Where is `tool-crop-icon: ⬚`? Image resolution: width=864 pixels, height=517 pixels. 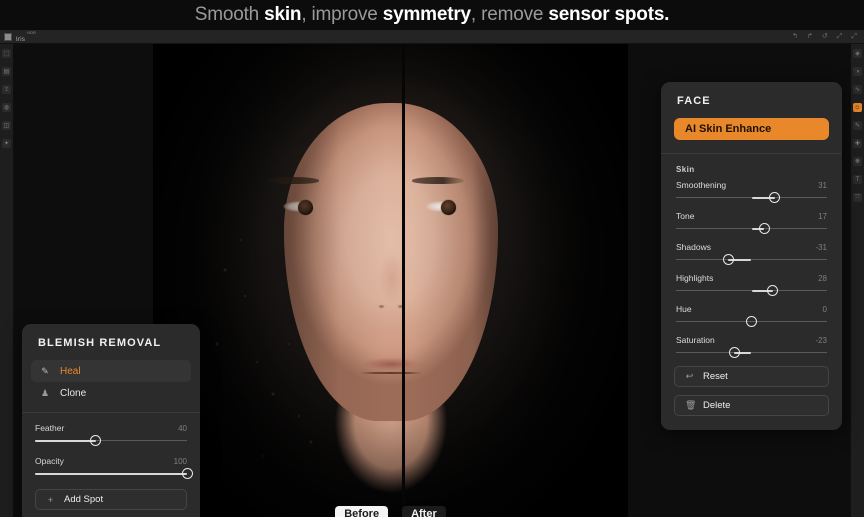
tool-crop-icon: ⬚ is located at coordinates (6, 53).